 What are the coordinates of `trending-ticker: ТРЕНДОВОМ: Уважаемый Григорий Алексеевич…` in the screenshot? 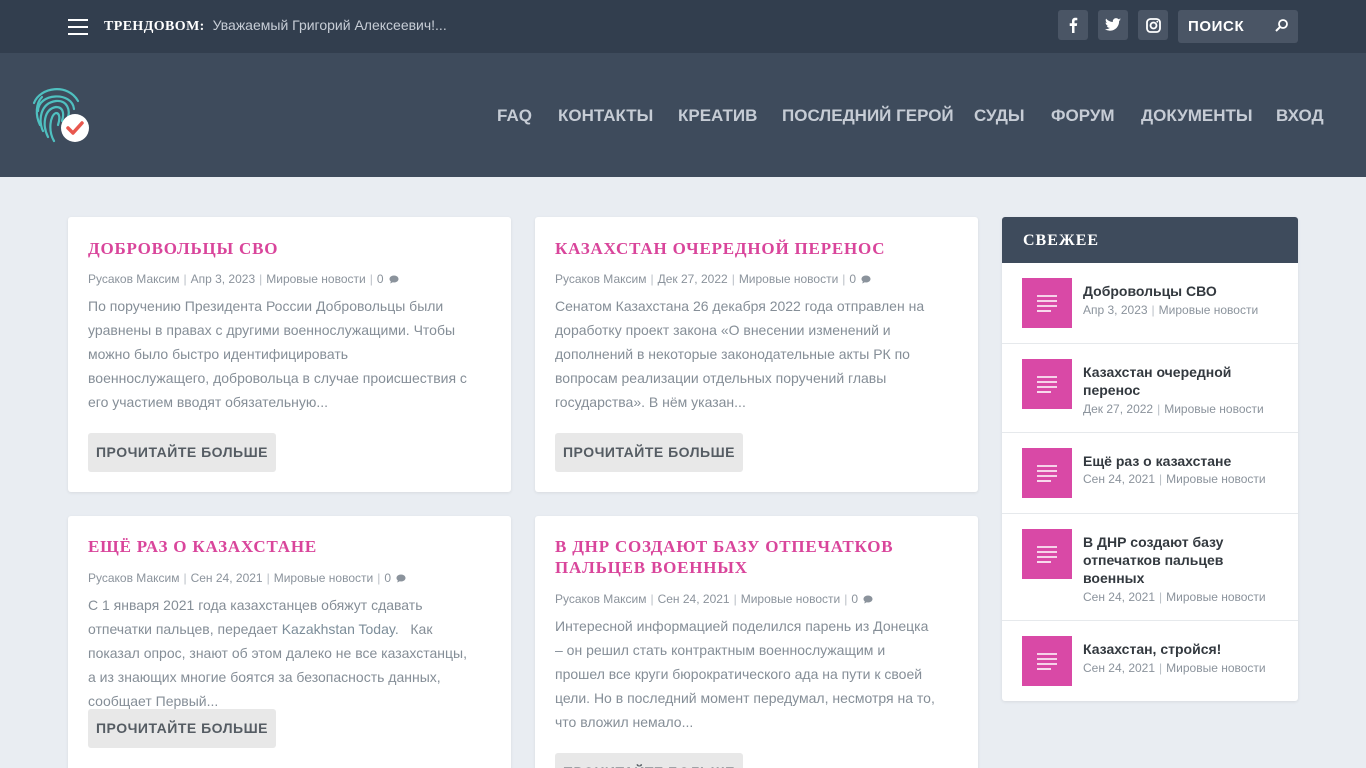 It's located at (275, 26).